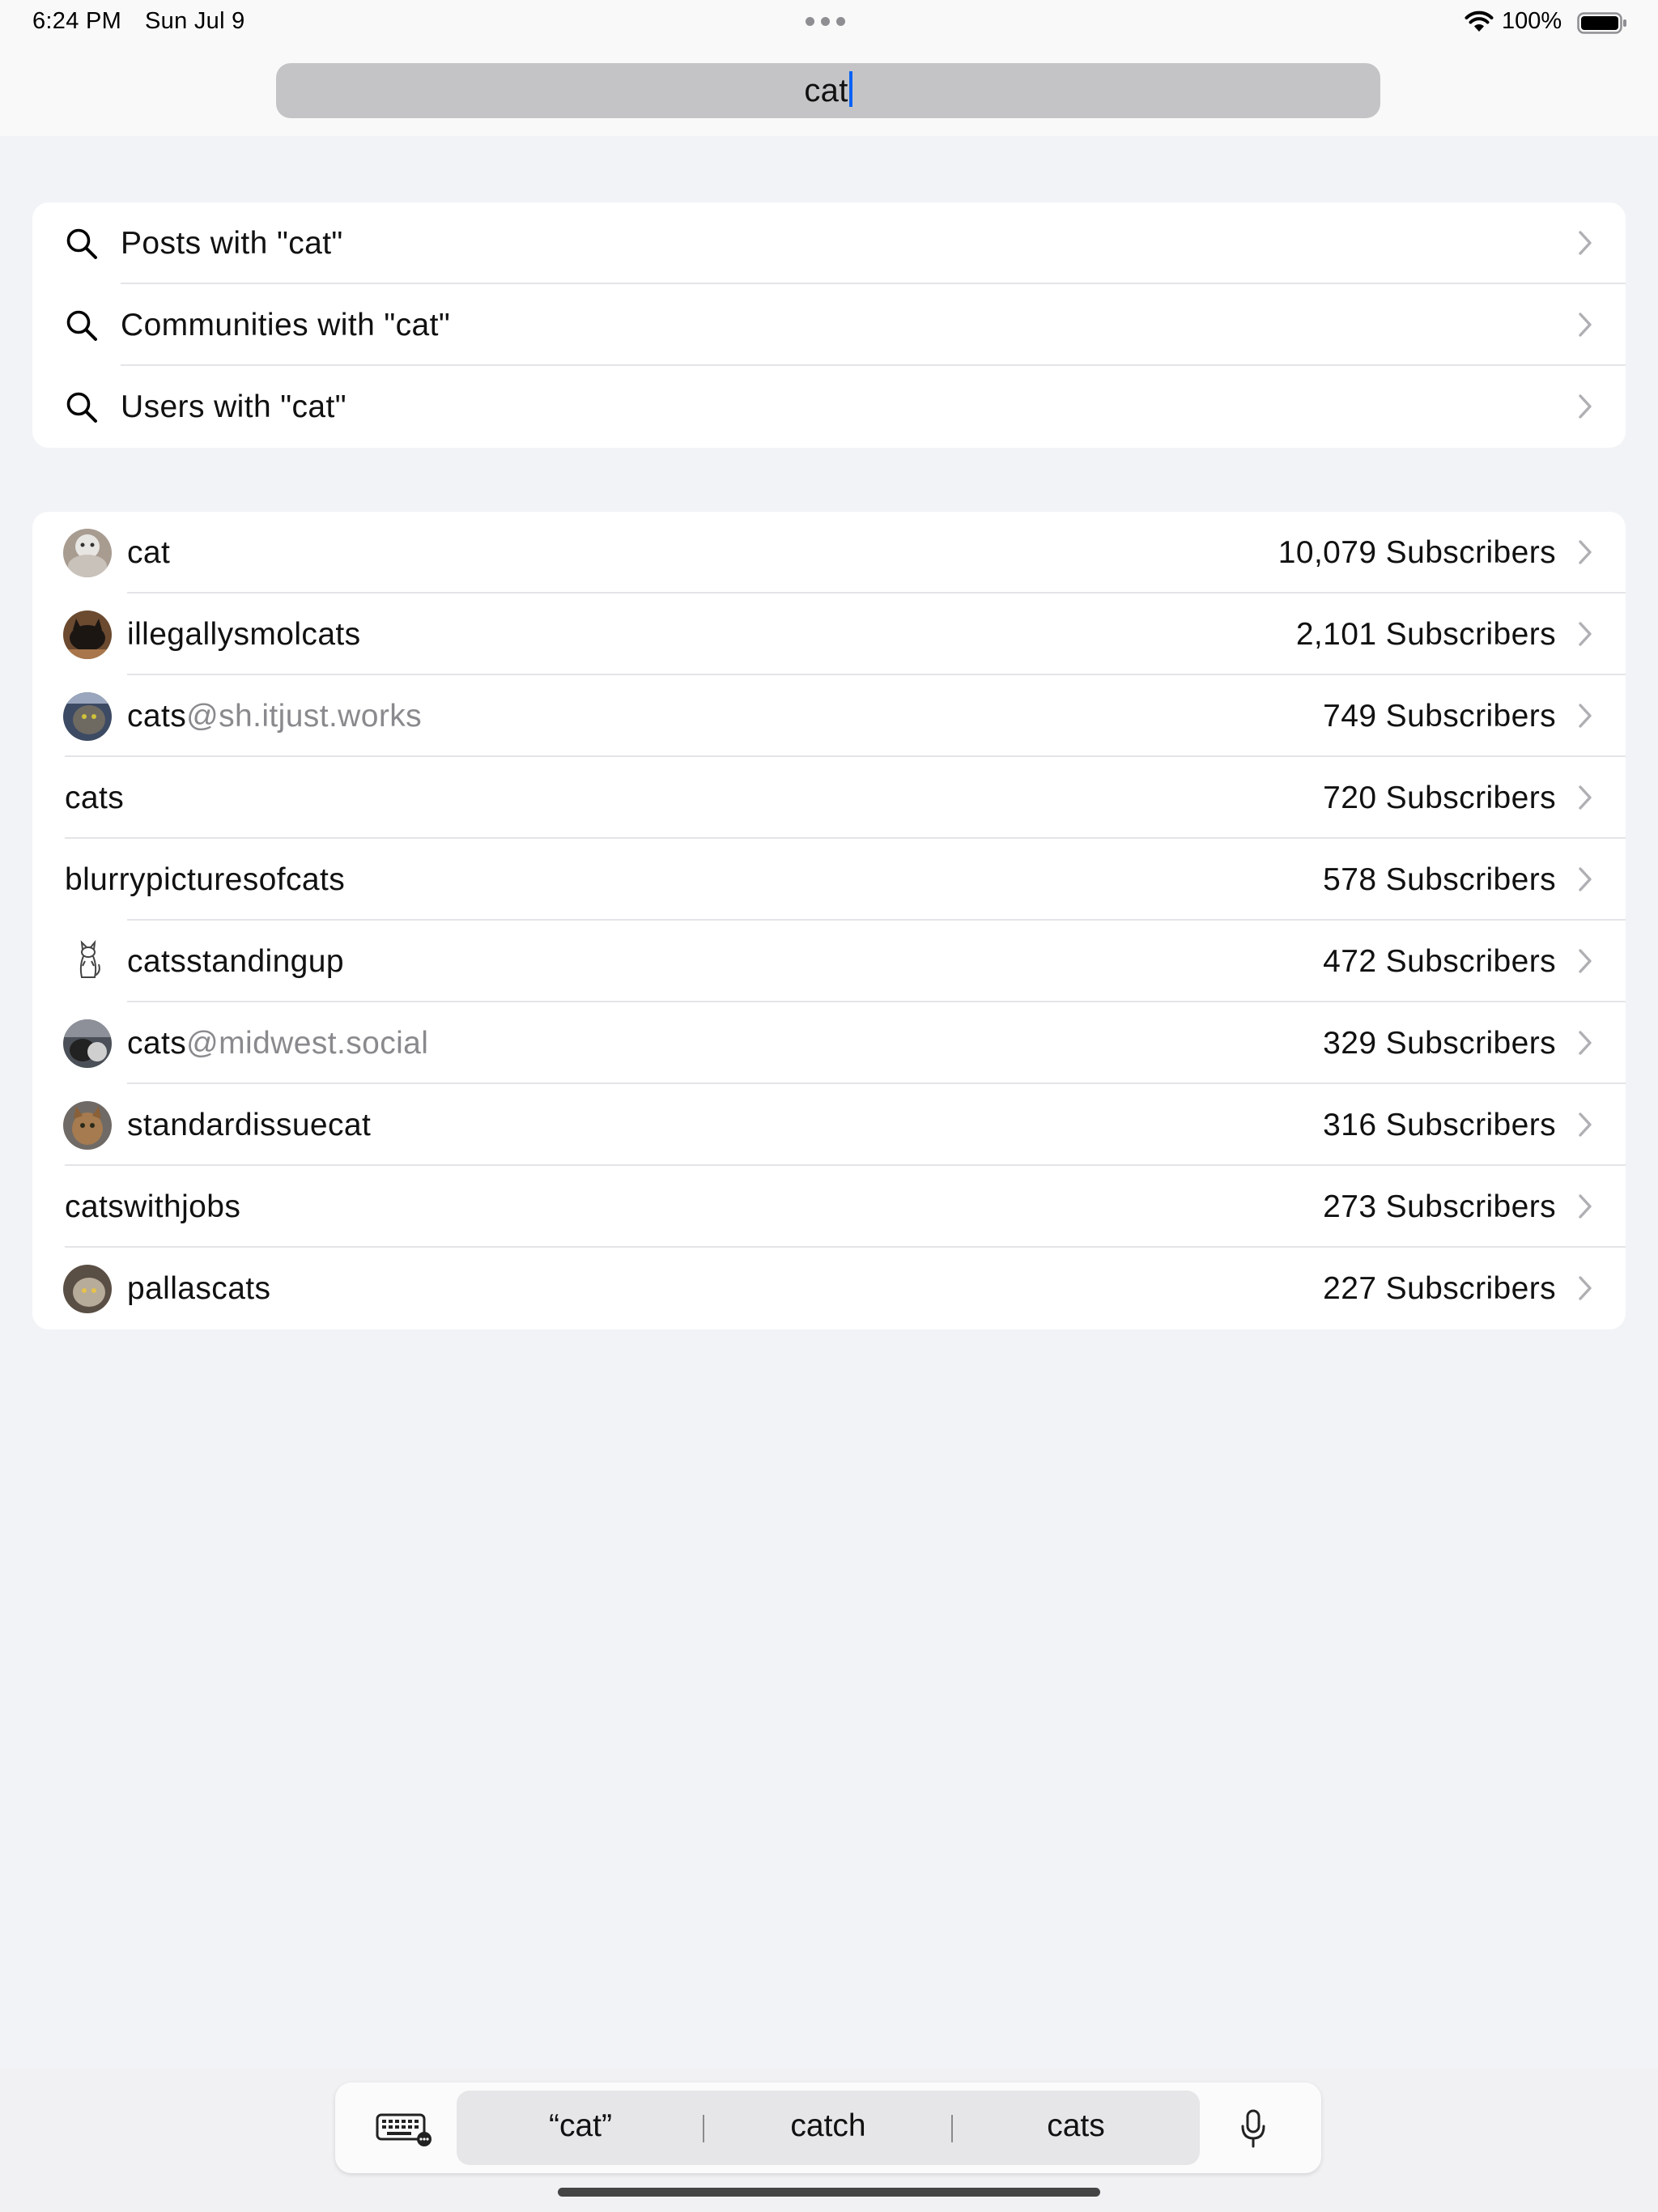 This screenshot has width=1658, height=2212. What do you see at coordinates (205, 879) in the screenshot?
I see `community-name: blurrypicturesofcats` at bounding box center [205, 879].